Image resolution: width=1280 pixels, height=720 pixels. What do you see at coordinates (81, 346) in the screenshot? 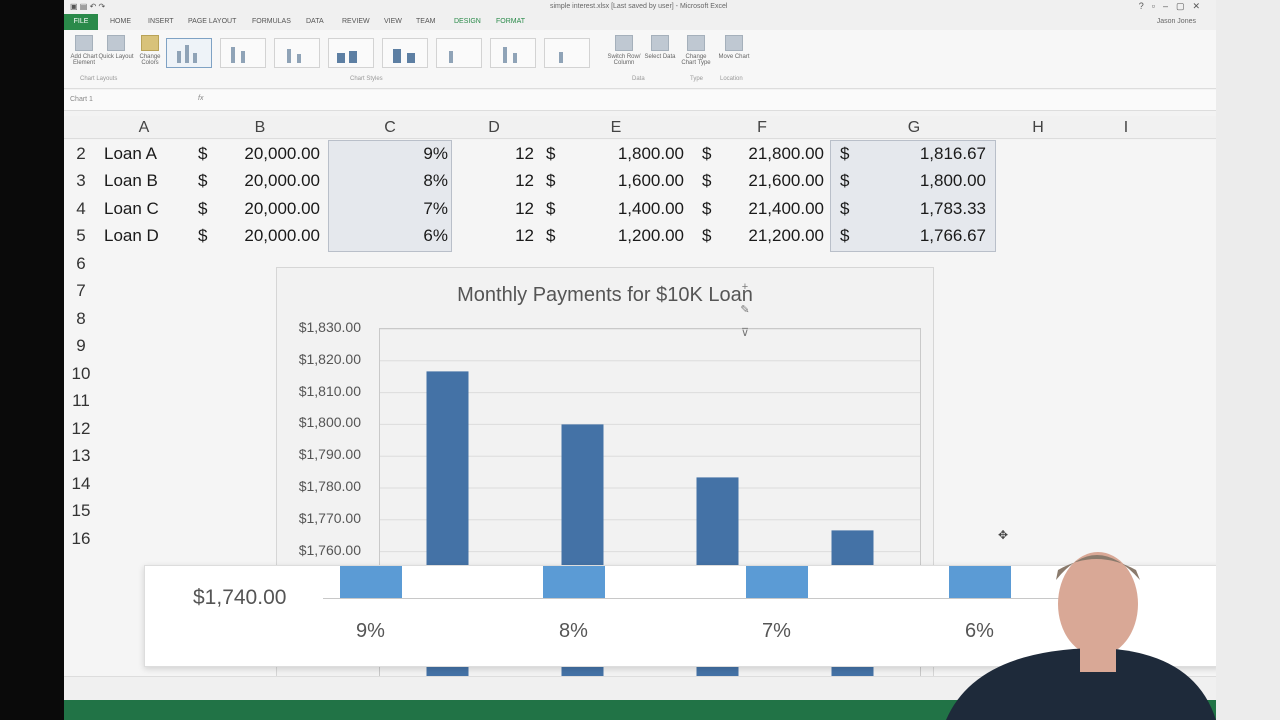
I see `row-number: 9` at bounding box center [81, 346].